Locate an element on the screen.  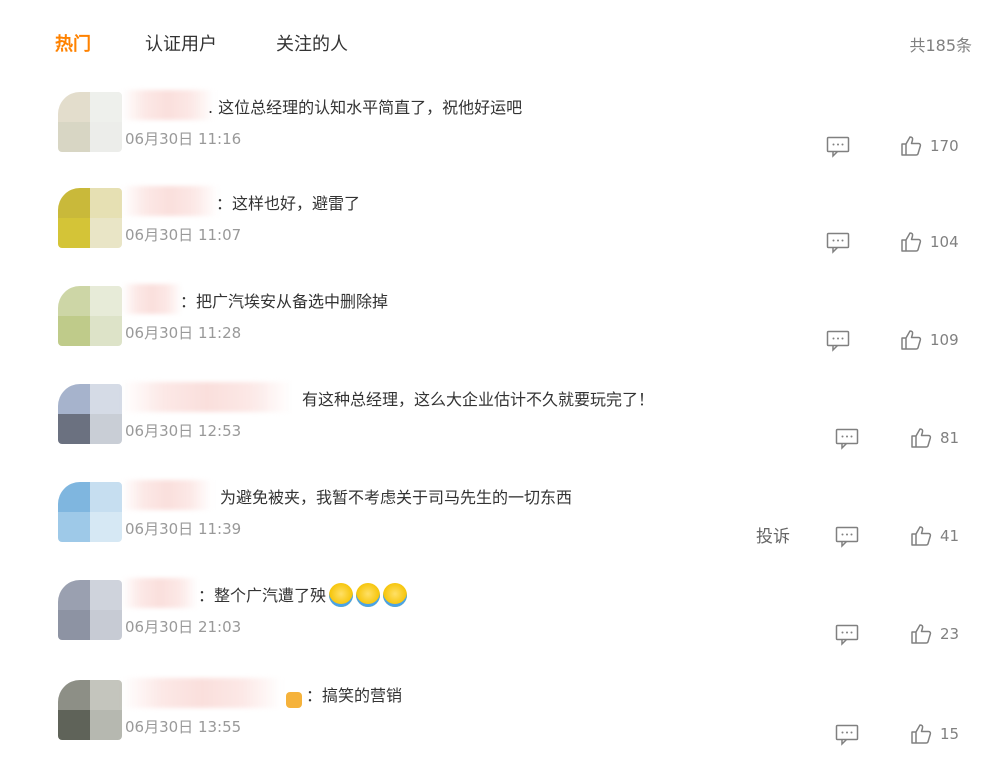
comment-text: ：搞笑的营销 is located at coordinates (354, 695).